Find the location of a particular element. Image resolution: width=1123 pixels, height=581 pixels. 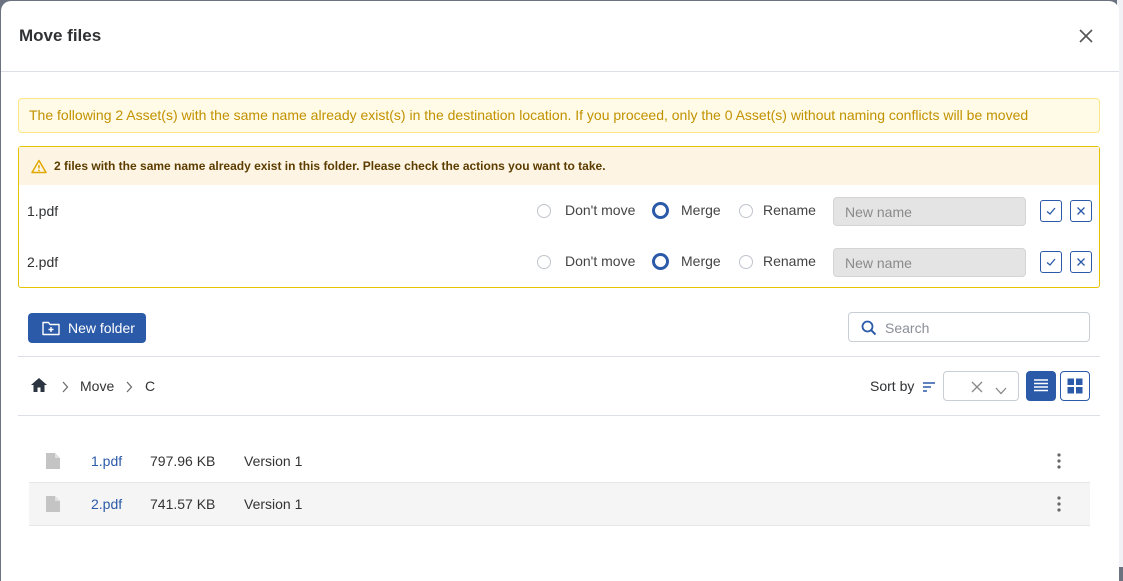

warning-triangle-icon is located at coordinates (39, 166).